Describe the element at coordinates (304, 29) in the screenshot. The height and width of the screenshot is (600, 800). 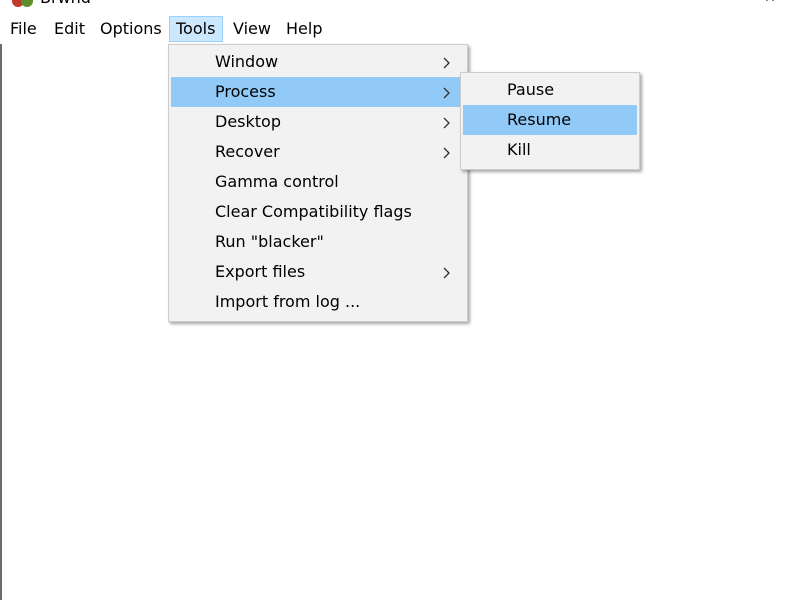
I see `menu-help: Help` at that location.